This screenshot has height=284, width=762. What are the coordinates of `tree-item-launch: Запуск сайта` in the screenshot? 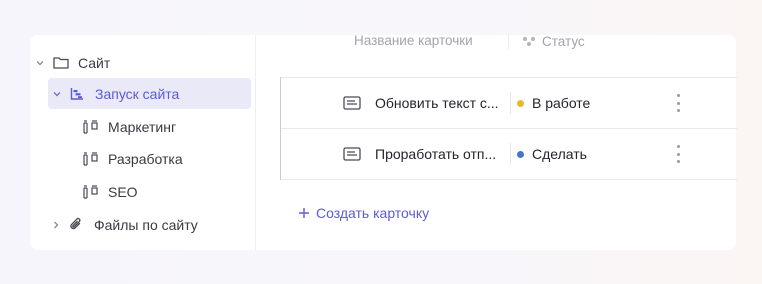 It's located at (149, 93).